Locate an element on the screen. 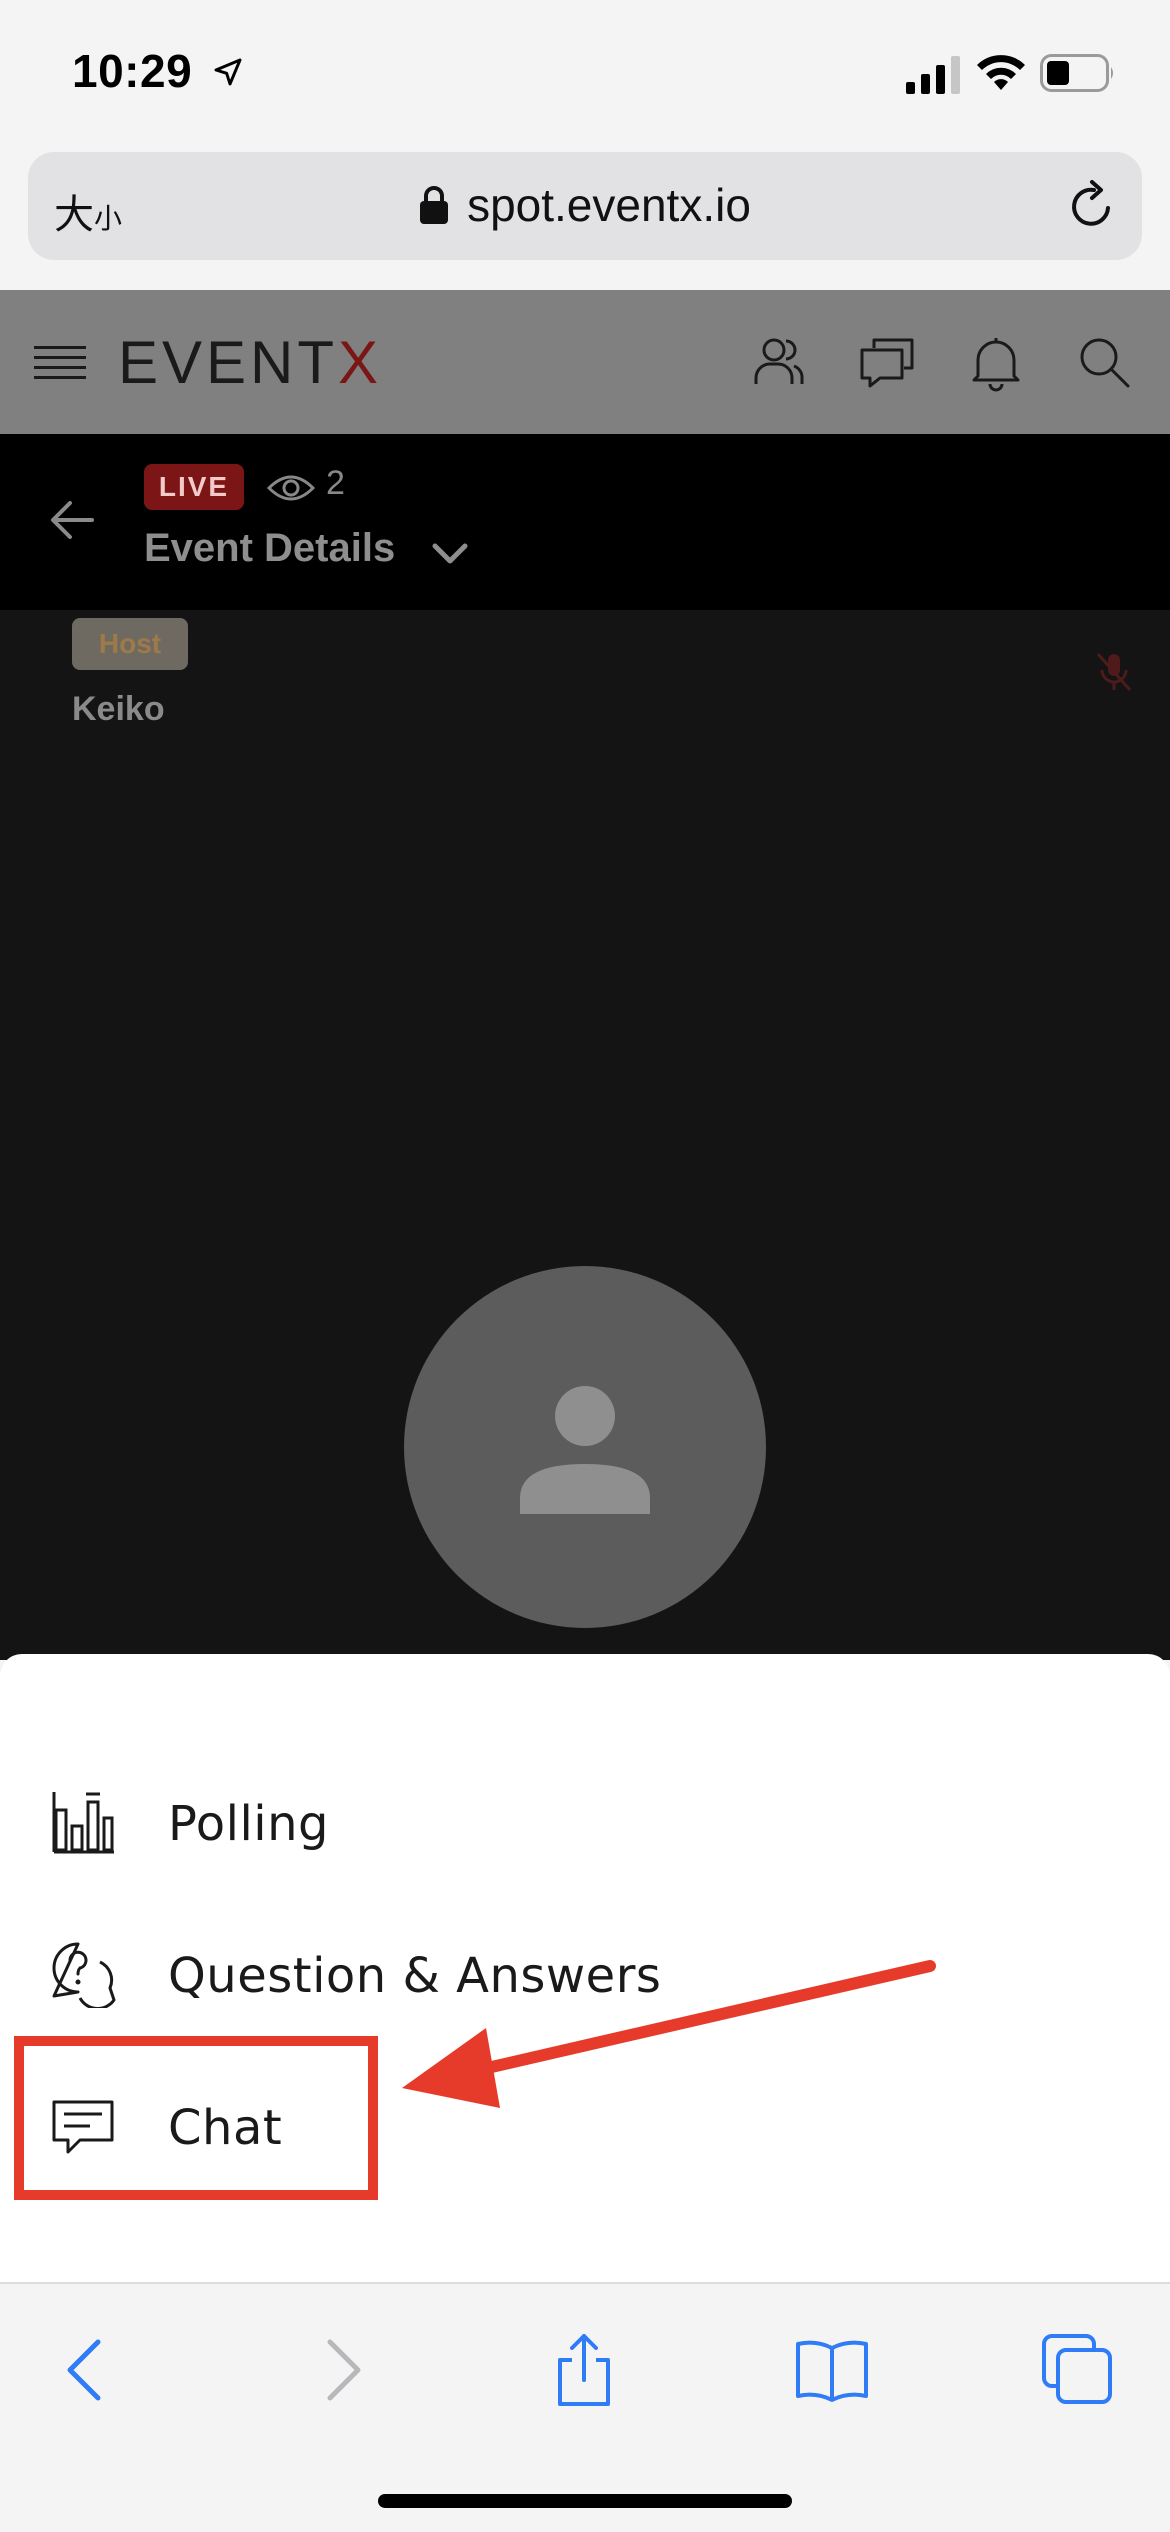 Image resolution: width=1170 pixels, height=2532 pixels. host-badge: Host is located at coordinates (130, 644).